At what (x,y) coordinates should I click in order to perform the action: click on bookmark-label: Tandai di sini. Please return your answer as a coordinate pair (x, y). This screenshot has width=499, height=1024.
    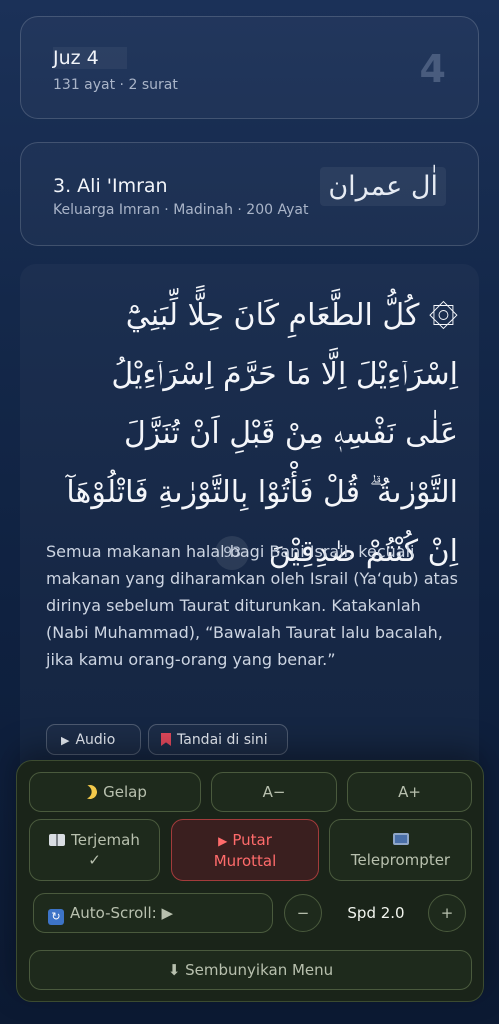
    Looking at the image, I should click on (222, 740).